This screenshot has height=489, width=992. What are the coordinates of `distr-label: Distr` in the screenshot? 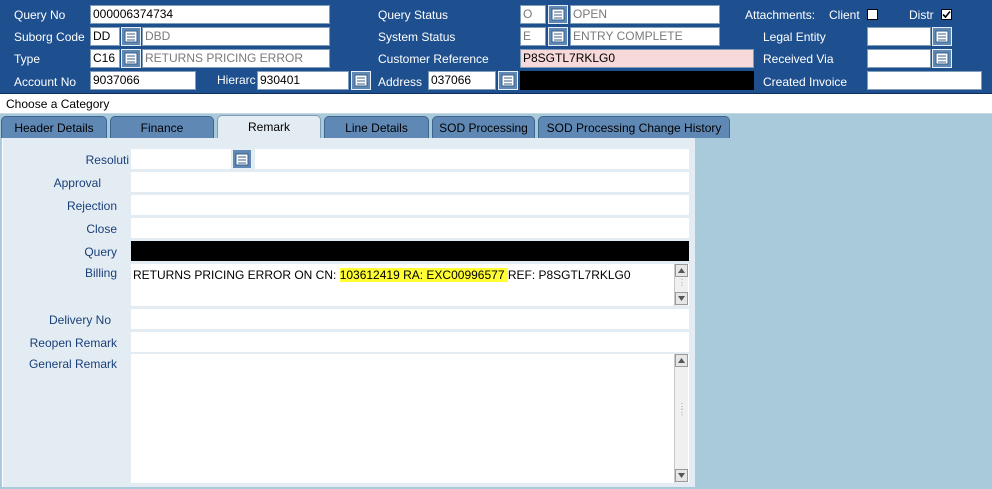 It's located at (921, 15).